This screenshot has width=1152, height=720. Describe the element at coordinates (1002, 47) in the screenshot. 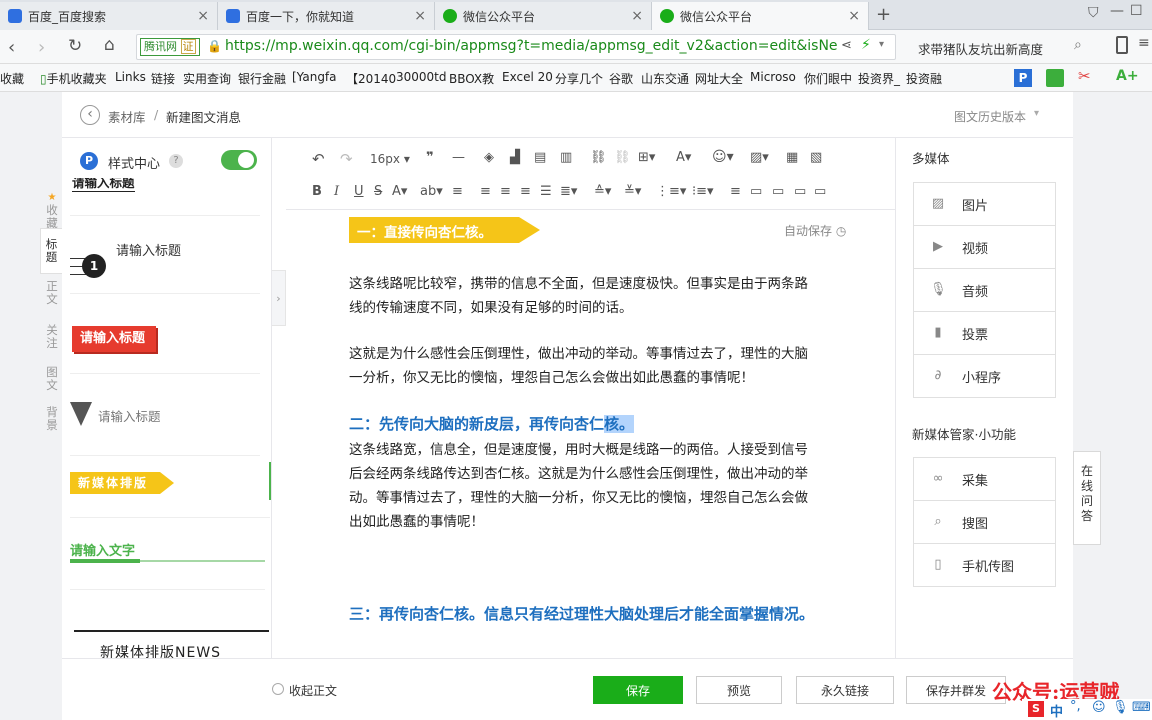

I see `search-box: 求带猪队友坑出新高度 ⌕` at that location.